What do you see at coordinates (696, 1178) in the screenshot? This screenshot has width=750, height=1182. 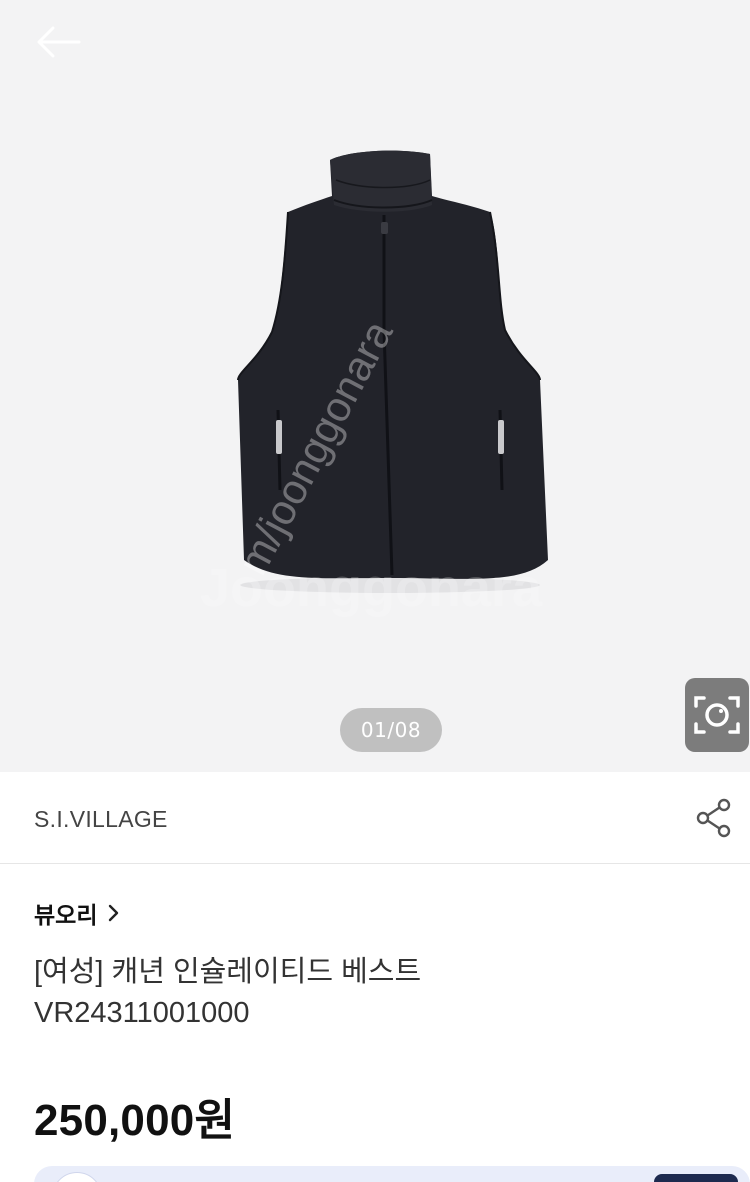 I see `banner-action-button` at bounding box center [696, 1178].